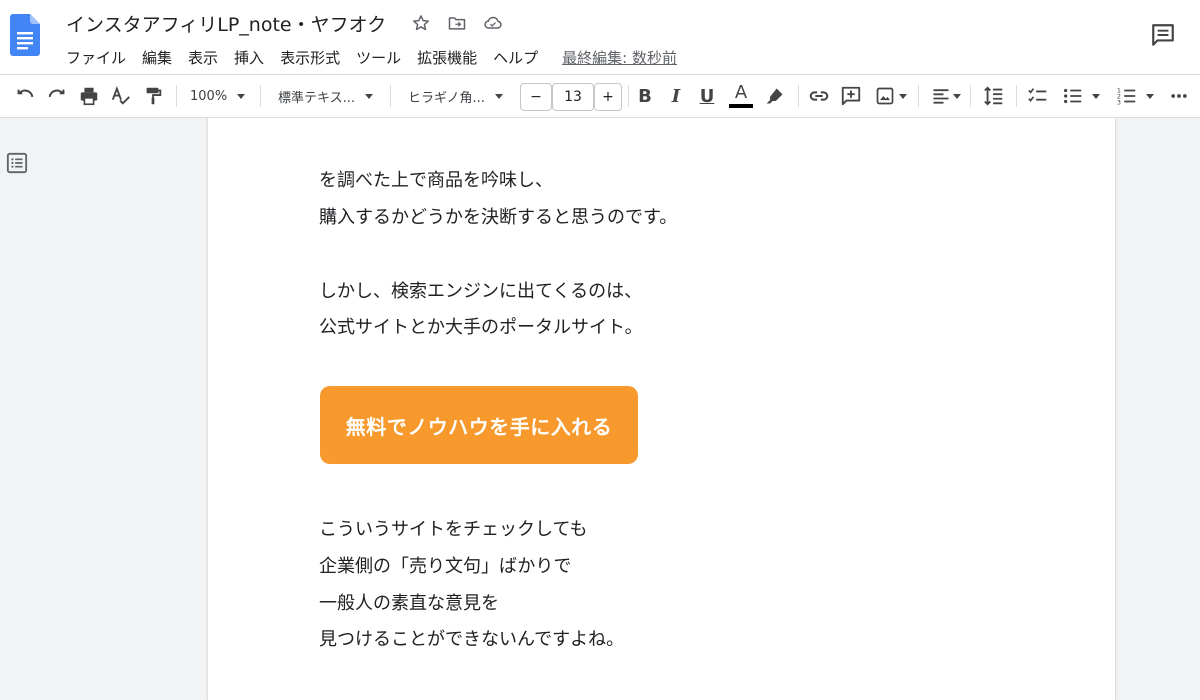  I want to click on body-text-line: 見つけることができないんですよね。, so click(472, 639).